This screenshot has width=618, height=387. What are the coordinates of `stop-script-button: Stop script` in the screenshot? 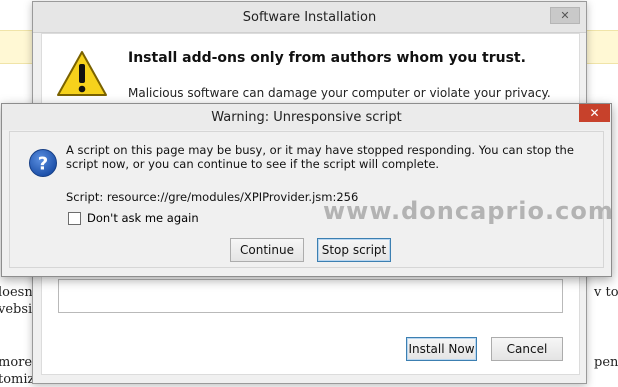 It's located at (354, 250).